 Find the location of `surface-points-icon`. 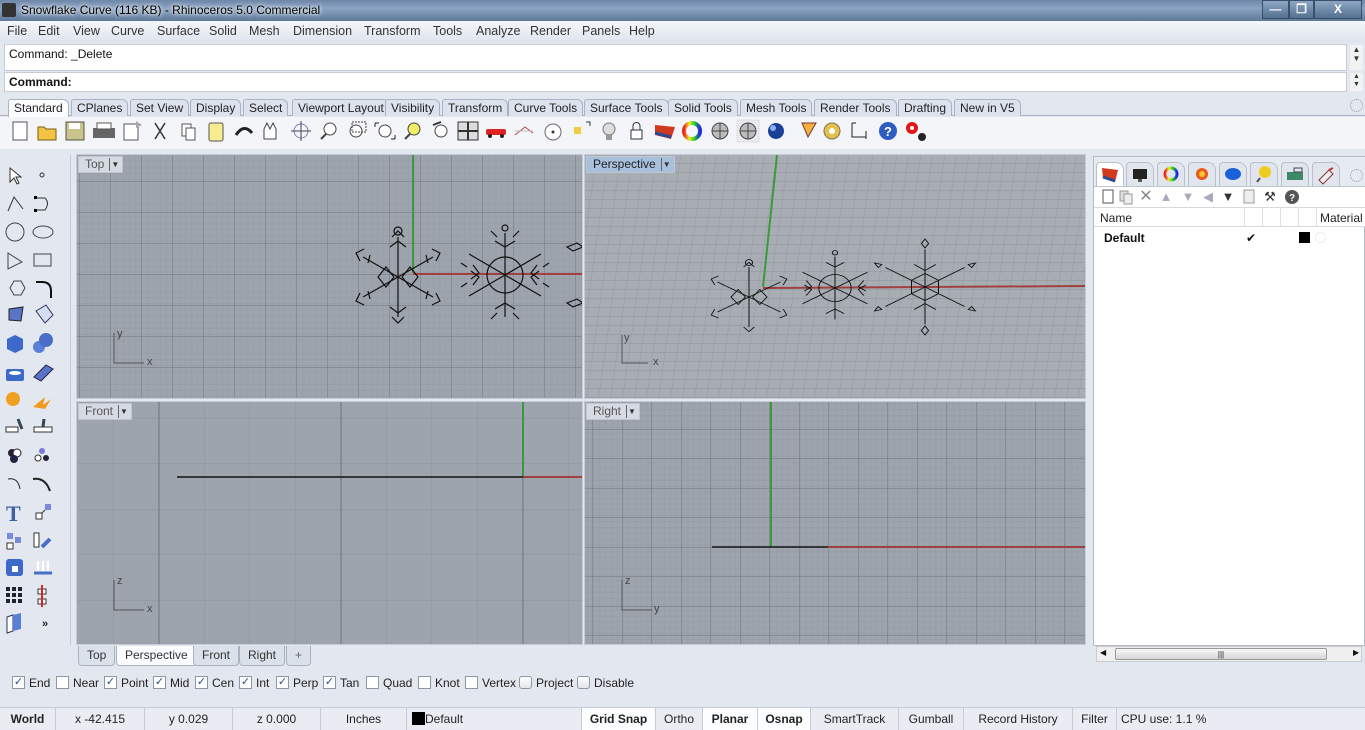

surface-points-icon is located at coordinates (16, 314).